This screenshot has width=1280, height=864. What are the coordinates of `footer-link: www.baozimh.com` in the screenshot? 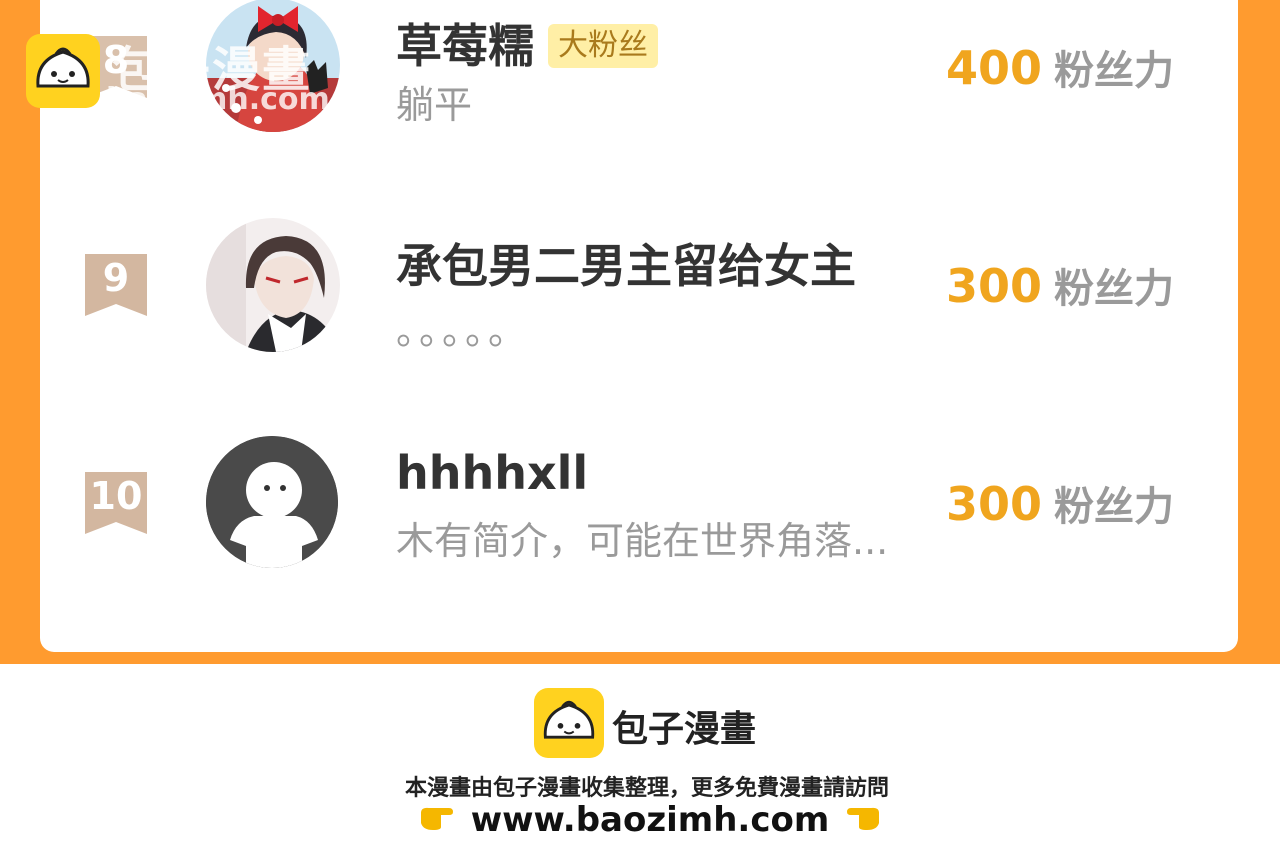 It's located at (640, 820).